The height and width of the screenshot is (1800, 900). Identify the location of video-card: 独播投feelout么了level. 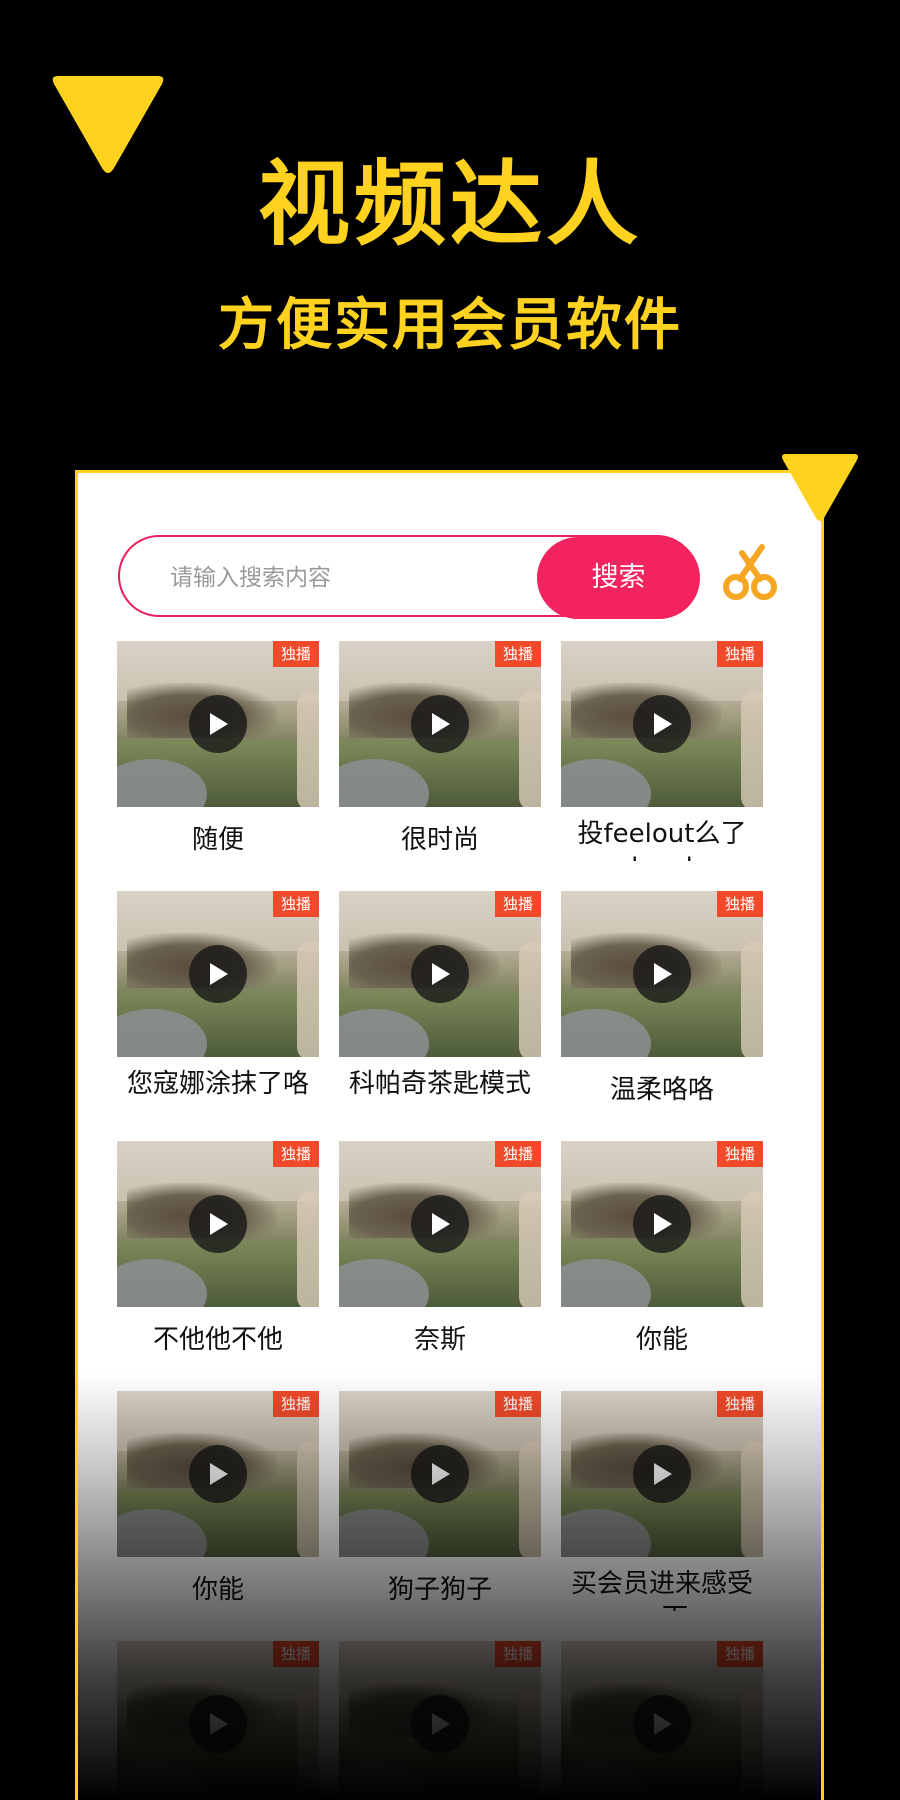
(662, 756).